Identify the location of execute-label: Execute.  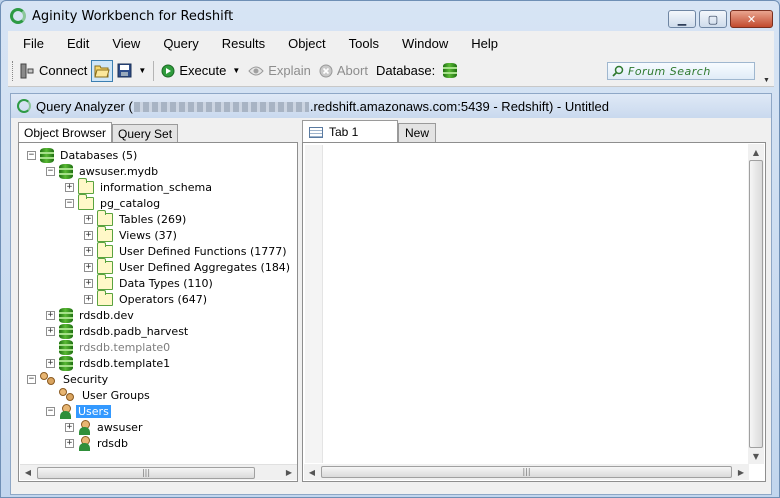
(203, 70).